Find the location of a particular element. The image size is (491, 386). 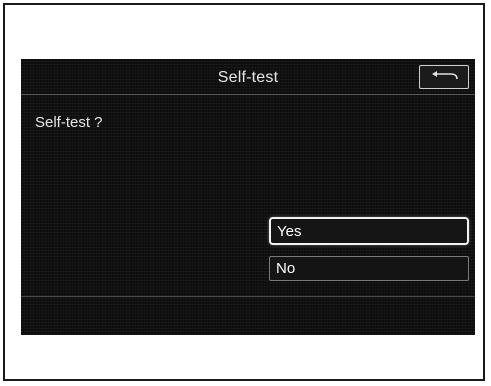

no-button: No is located at coordinates (369, 268).